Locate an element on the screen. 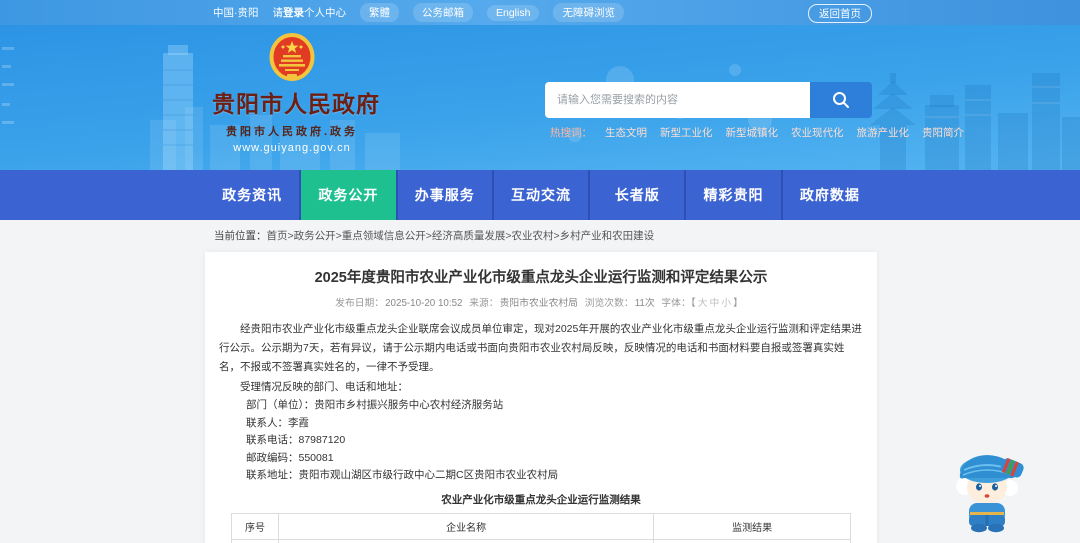  guiyang-mascot-icon is located at coordinates (989, 492).